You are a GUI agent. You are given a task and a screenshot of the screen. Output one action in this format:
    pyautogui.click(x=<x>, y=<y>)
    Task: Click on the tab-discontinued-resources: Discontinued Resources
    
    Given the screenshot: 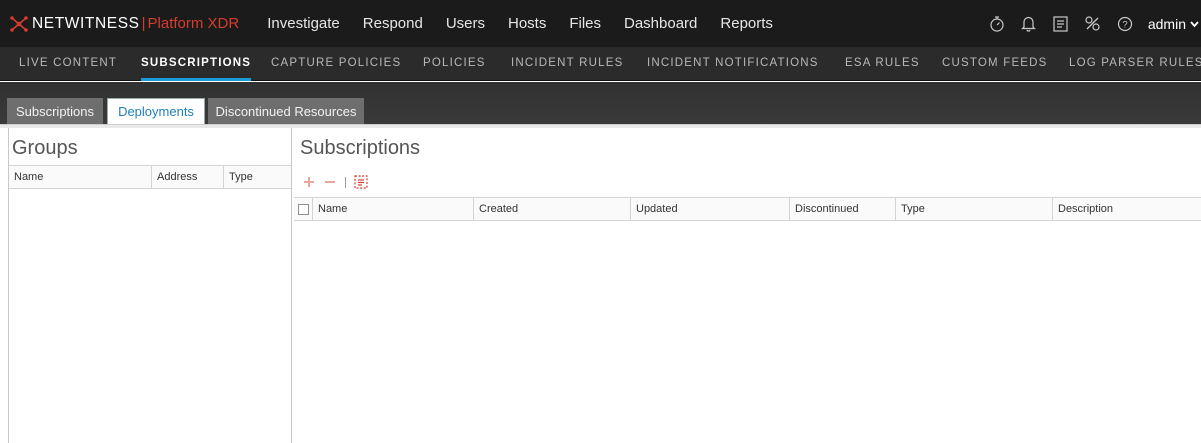 What is the action you would take?
    pyautogui.click(x=286, y=111)
    